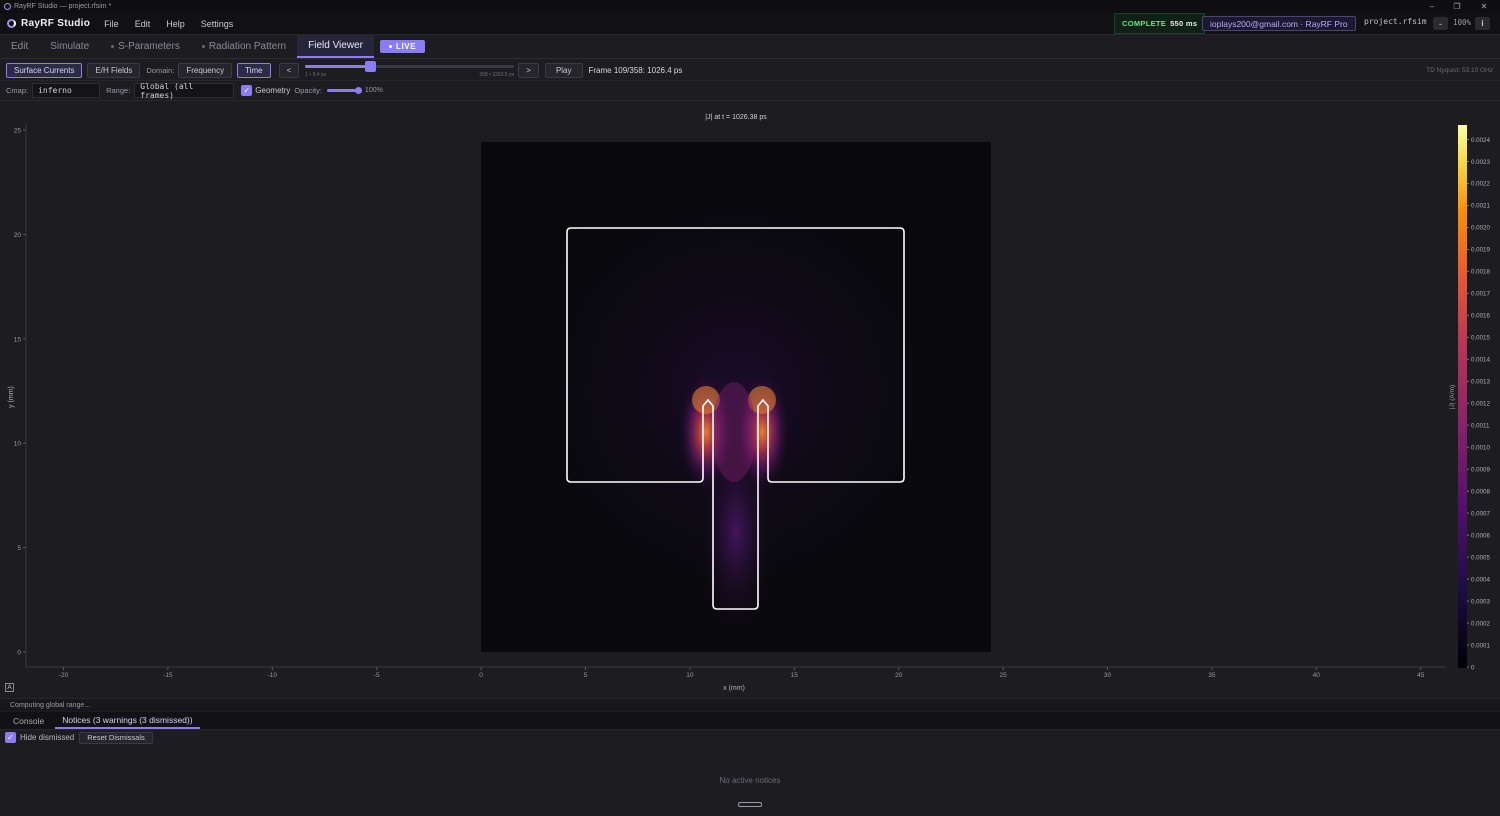 This screenshot has width=1500, height=816. Describe the element at coordinates (1462, 396) in the screenshot. I see `colorbar` at that location.